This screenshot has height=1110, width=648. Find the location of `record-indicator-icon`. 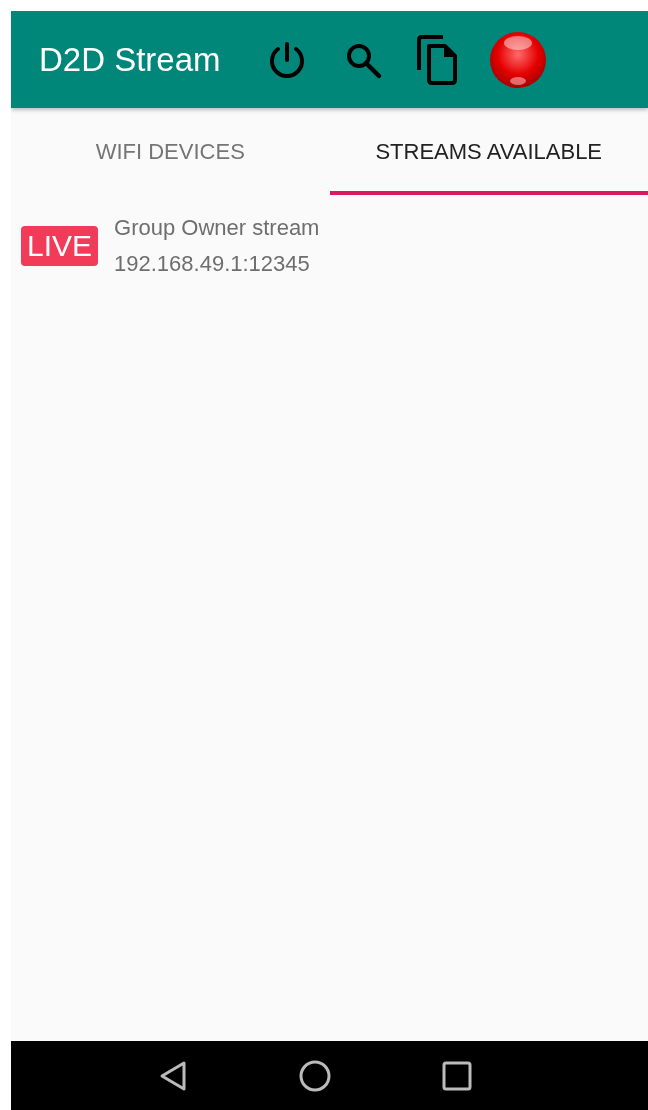

record-indicator-icon is located at coordinates (517, 59).